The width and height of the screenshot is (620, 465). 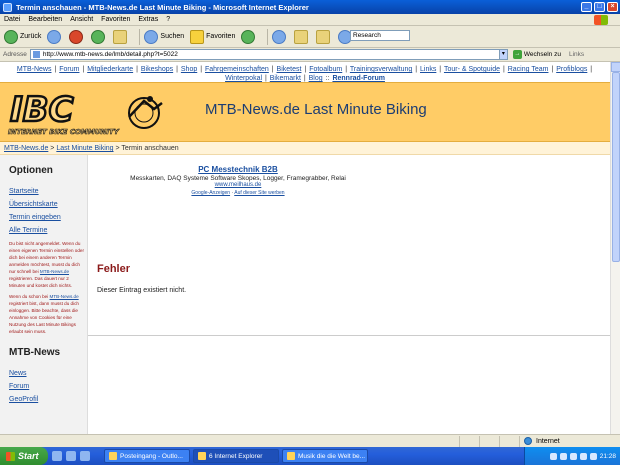 I want to click on window-controls: _ □ ×, so click(x=599, y=7).